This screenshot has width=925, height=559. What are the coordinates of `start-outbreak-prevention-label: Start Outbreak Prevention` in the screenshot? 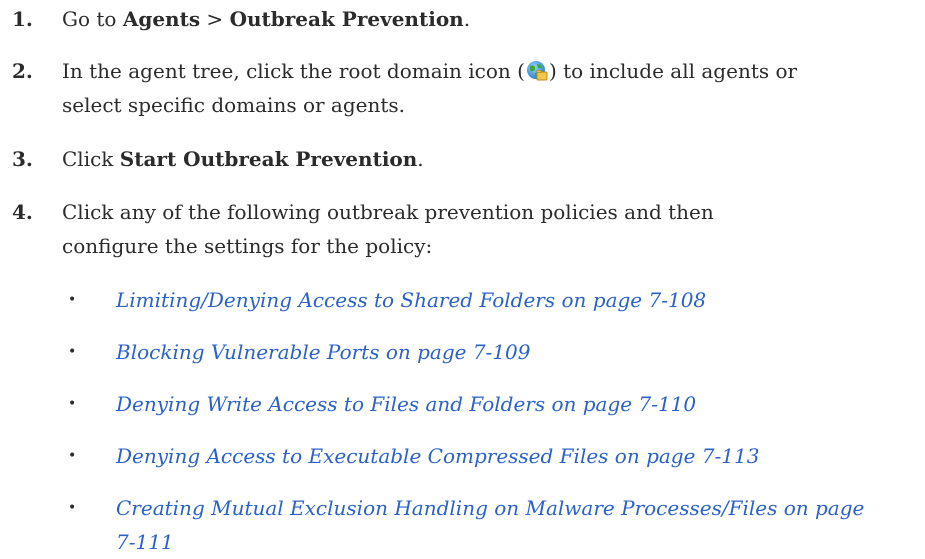 It's located at (268, 159).